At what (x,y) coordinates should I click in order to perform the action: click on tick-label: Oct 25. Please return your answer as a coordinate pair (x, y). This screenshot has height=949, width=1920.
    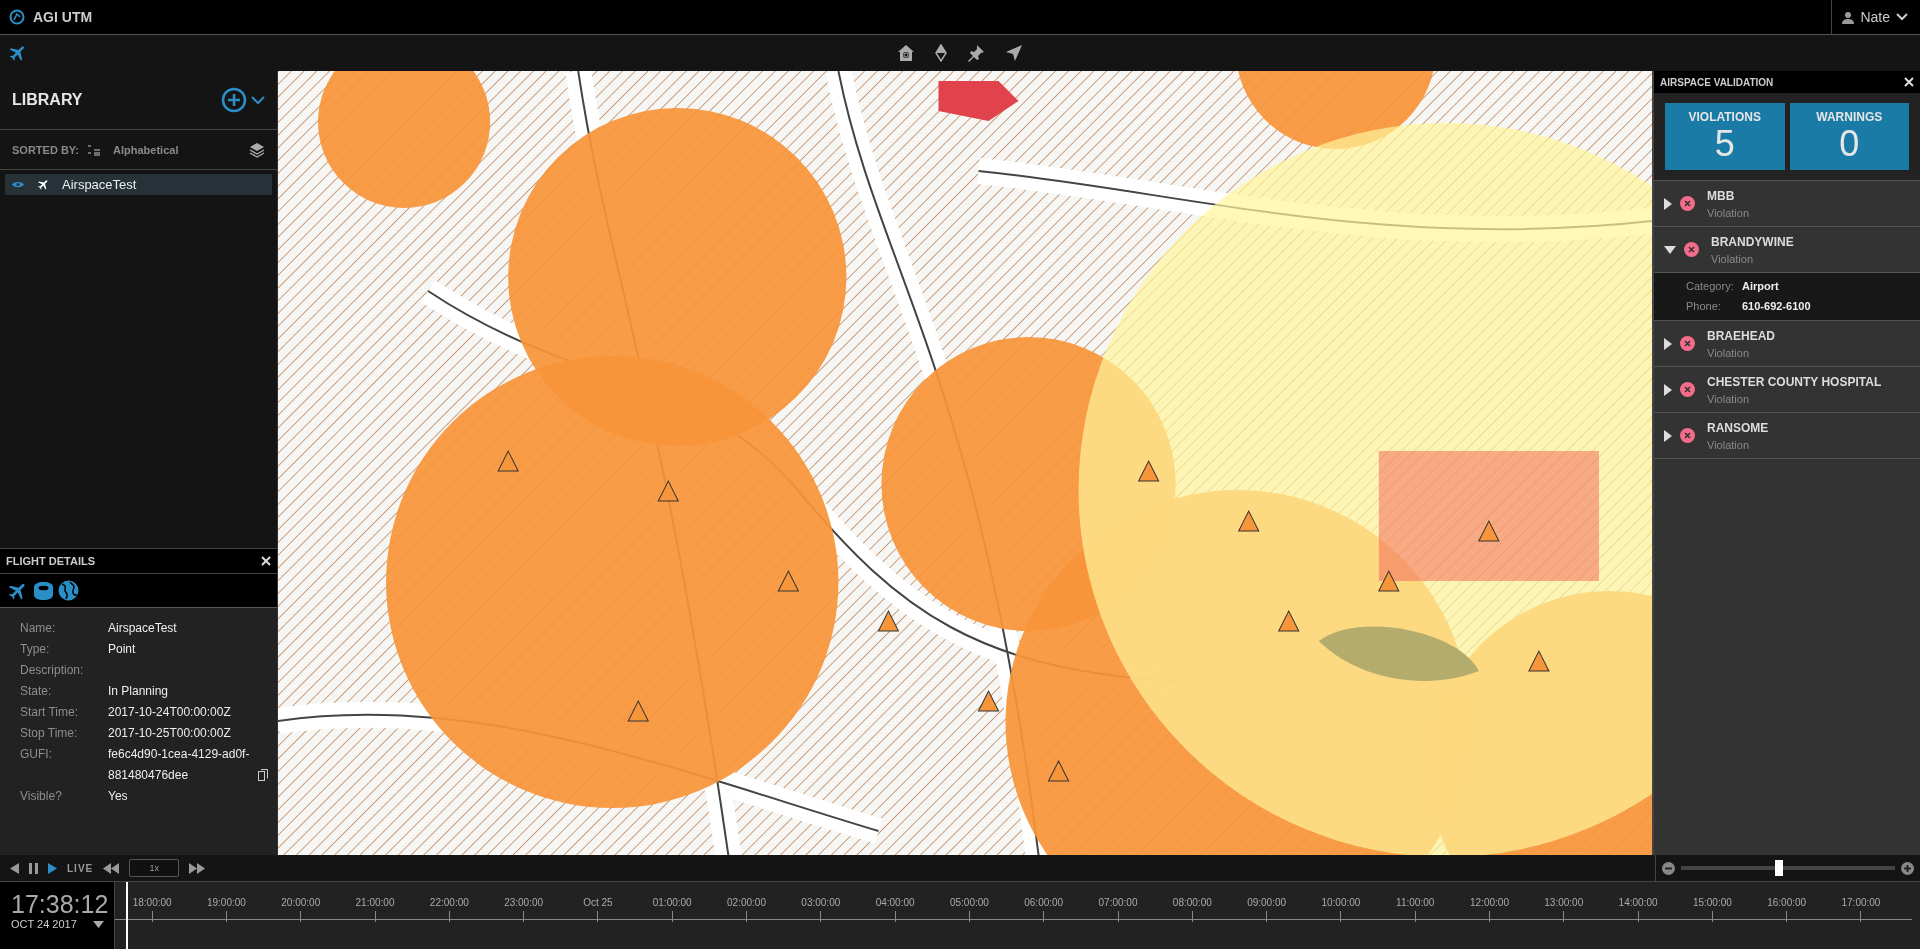
    Looking at the image, I should click on (598, 902).